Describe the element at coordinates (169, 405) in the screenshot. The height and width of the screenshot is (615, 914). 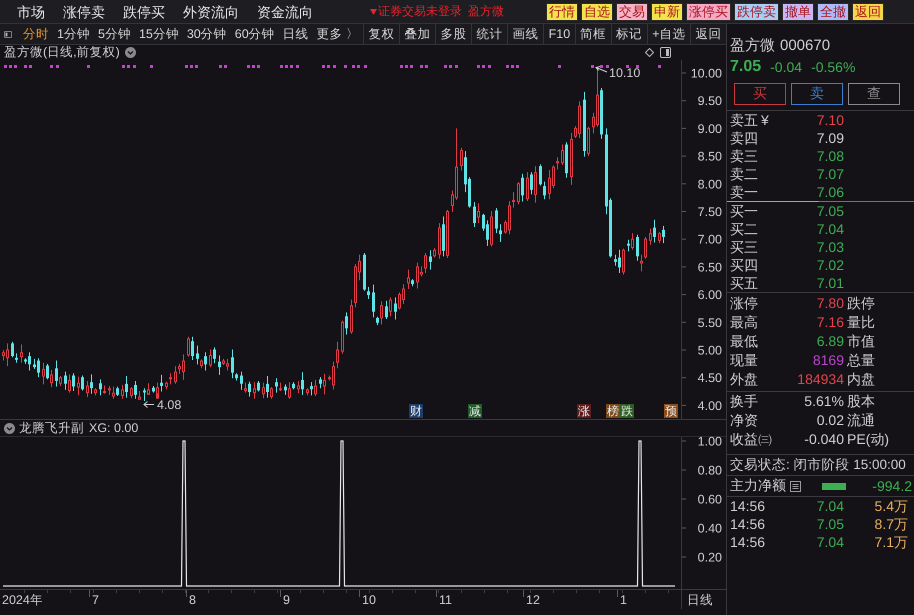
I see `price-annotation: 4.08` at that location.